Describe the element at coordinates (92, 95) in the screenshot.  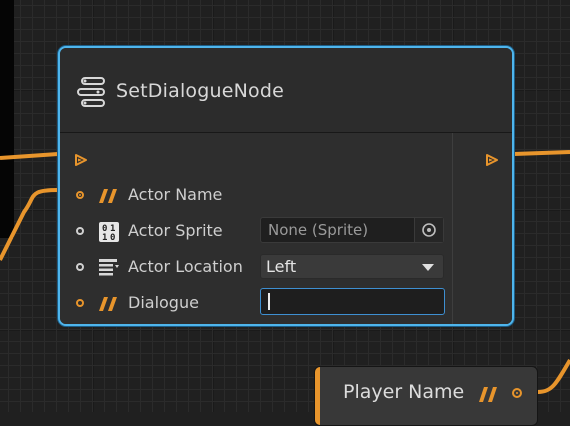
I see `stack-icon` at that location.